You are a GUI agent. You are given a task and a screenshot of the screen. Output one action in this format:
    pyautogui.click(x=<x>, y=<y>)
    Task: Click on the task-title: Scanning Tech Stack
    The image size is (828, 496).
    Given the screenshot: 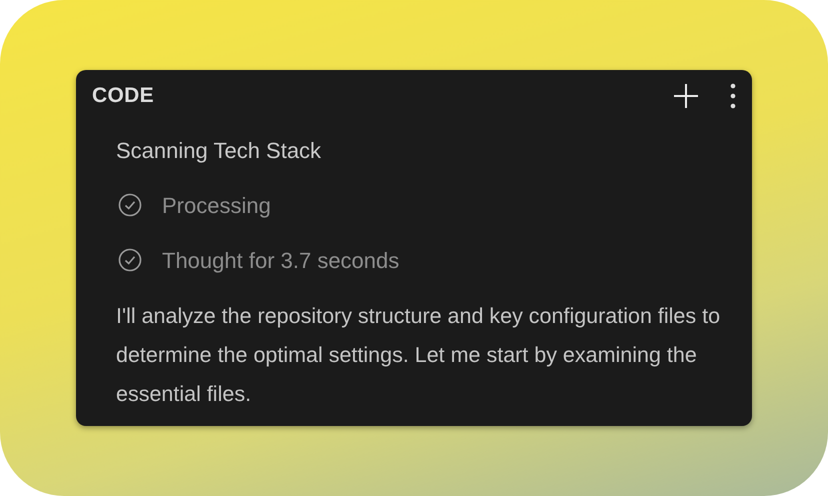 What is the action you would take?
    pyautogui.click(x=219, y=150)
    